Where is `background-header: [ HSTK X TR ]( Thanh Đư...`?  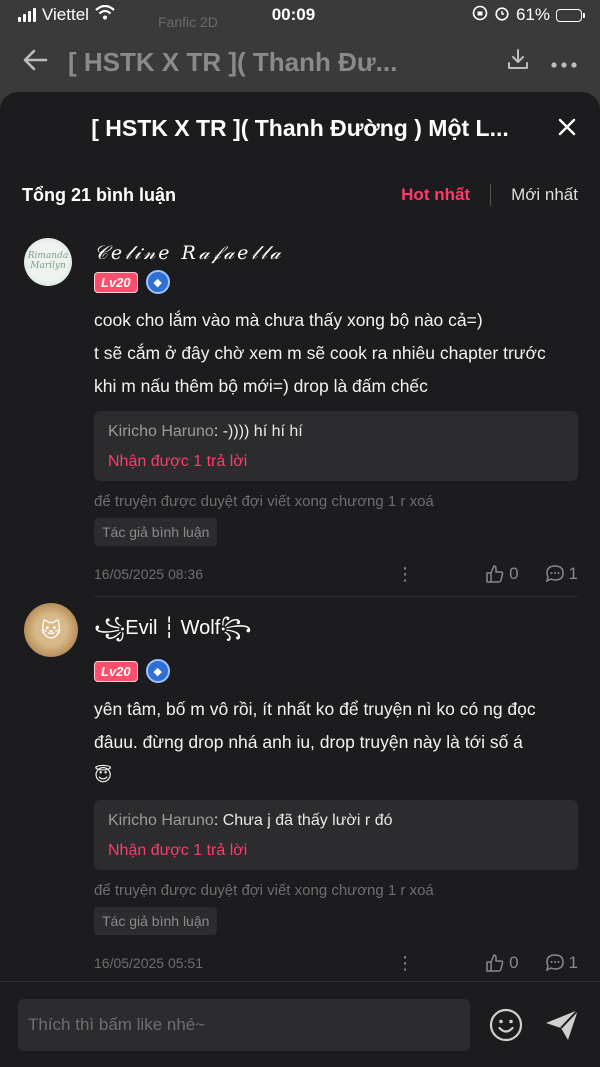
background-header: [ HSTK X TR ]( Thanh Đư... is located at coordinates (300, 62).